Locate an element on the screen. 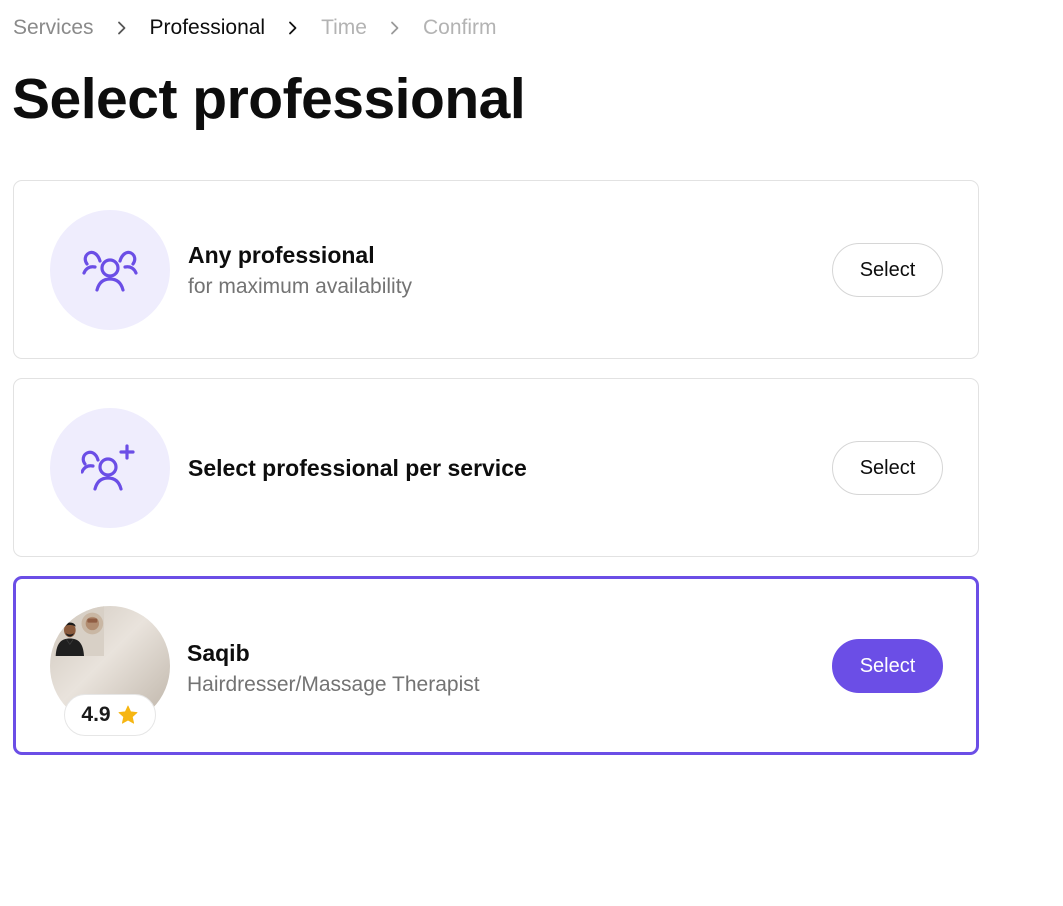 This screenshot has height=906, width=1063. option-text: Select professional per service is located at coordinates (357, 468).